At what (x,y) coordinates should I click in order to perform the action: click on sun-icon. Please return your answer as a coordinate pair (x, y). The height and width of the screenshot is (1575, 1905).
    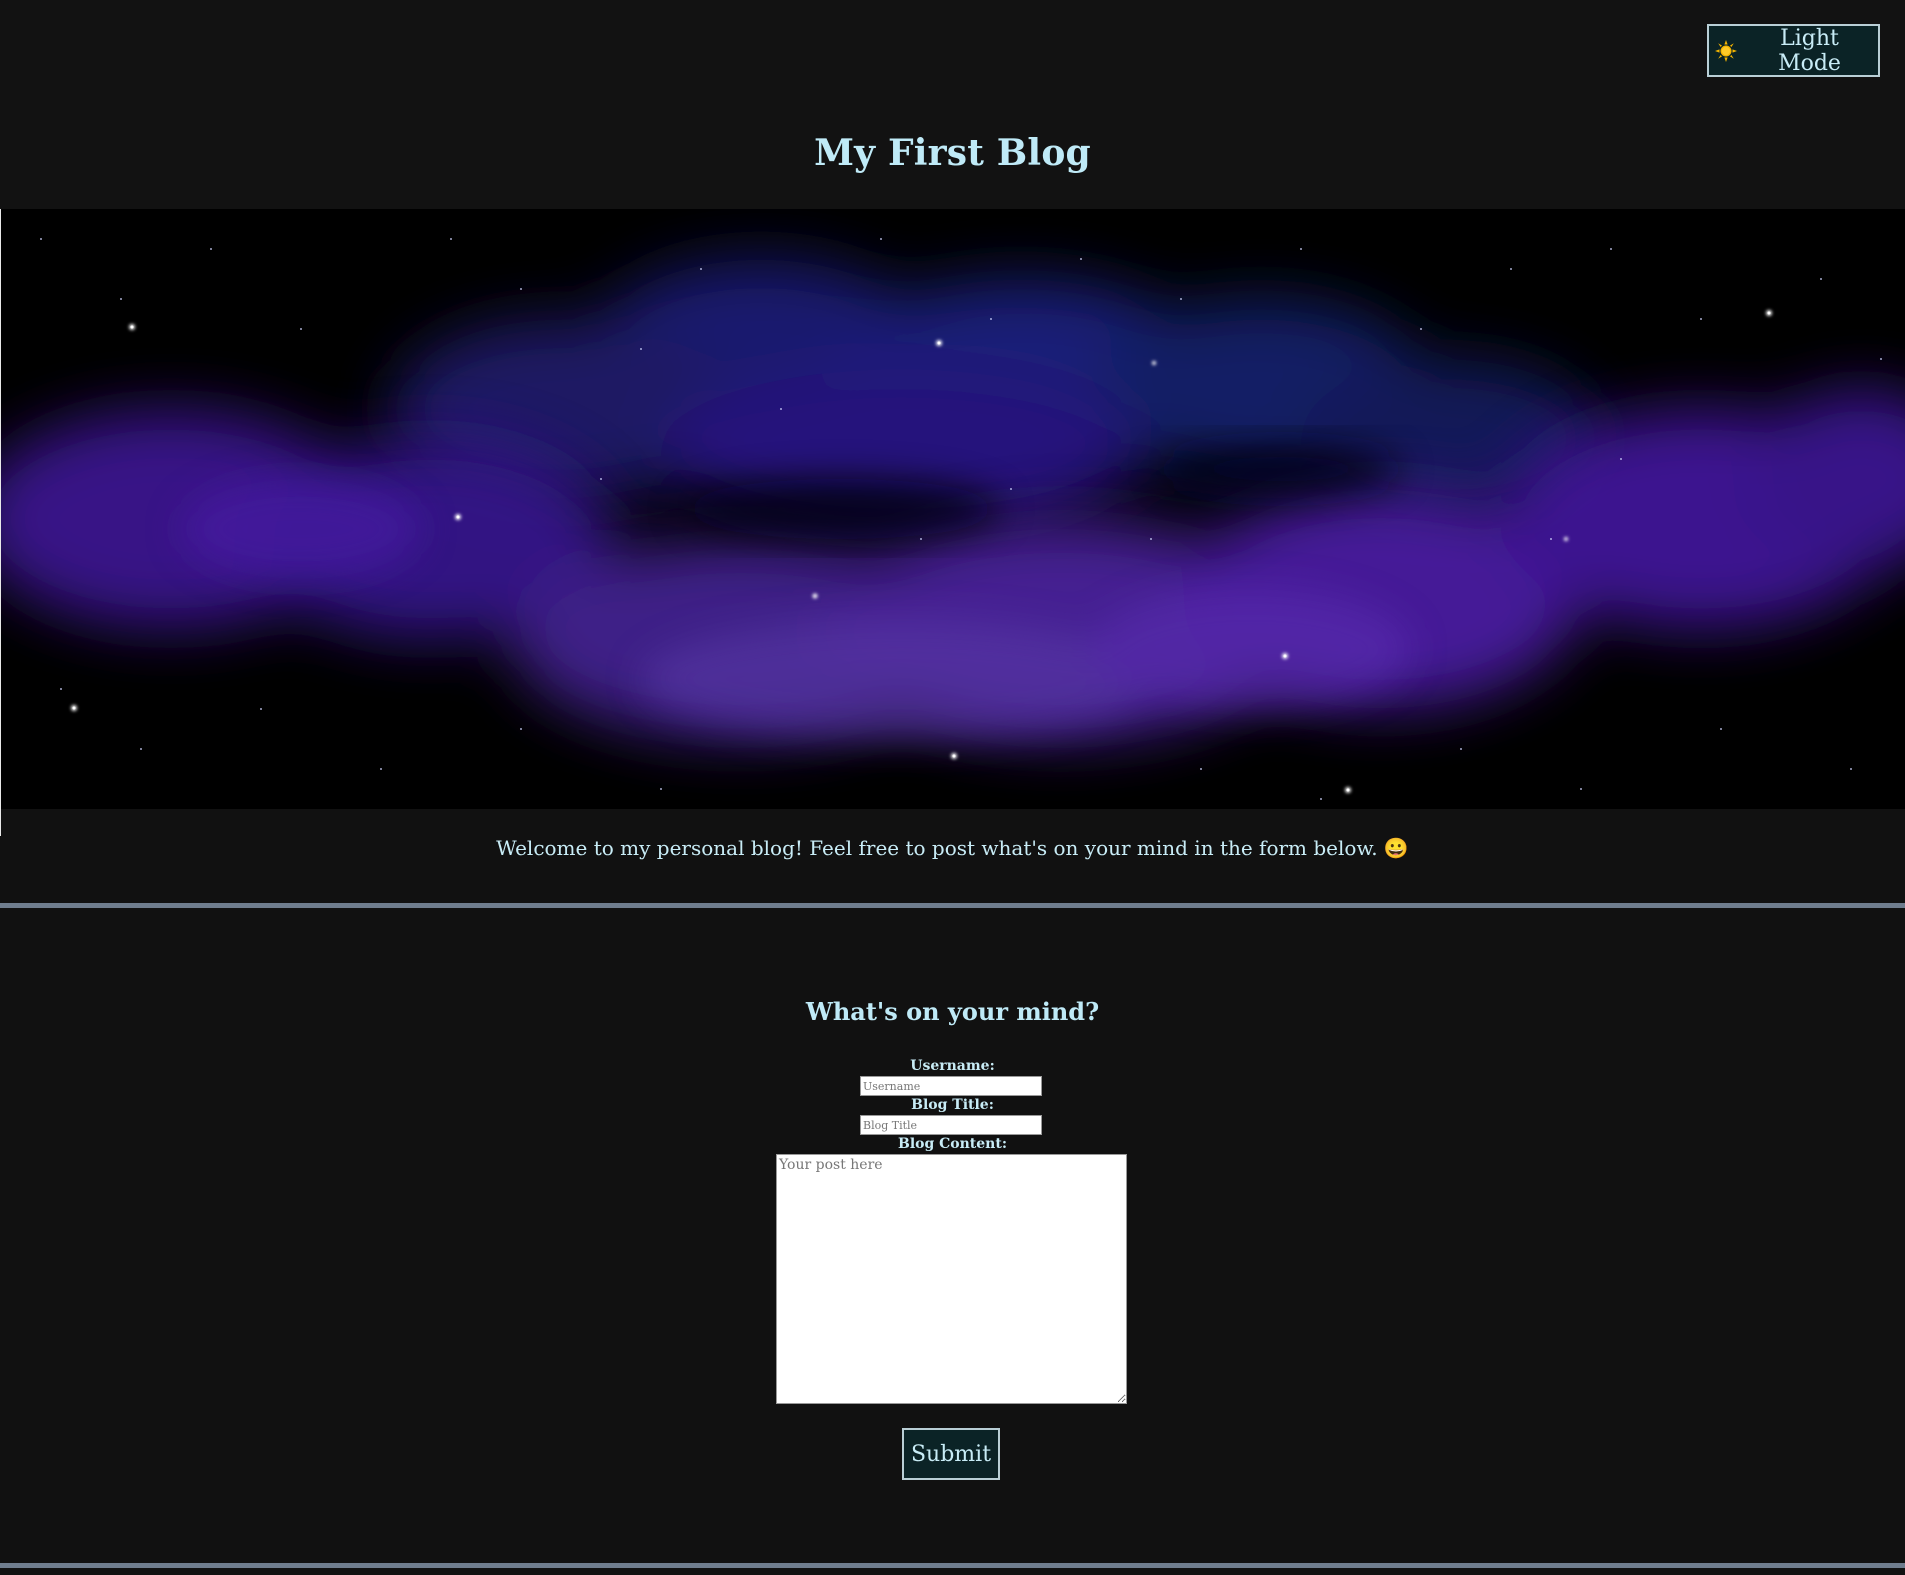
    Looking at the image, I should click on (1726, 50).